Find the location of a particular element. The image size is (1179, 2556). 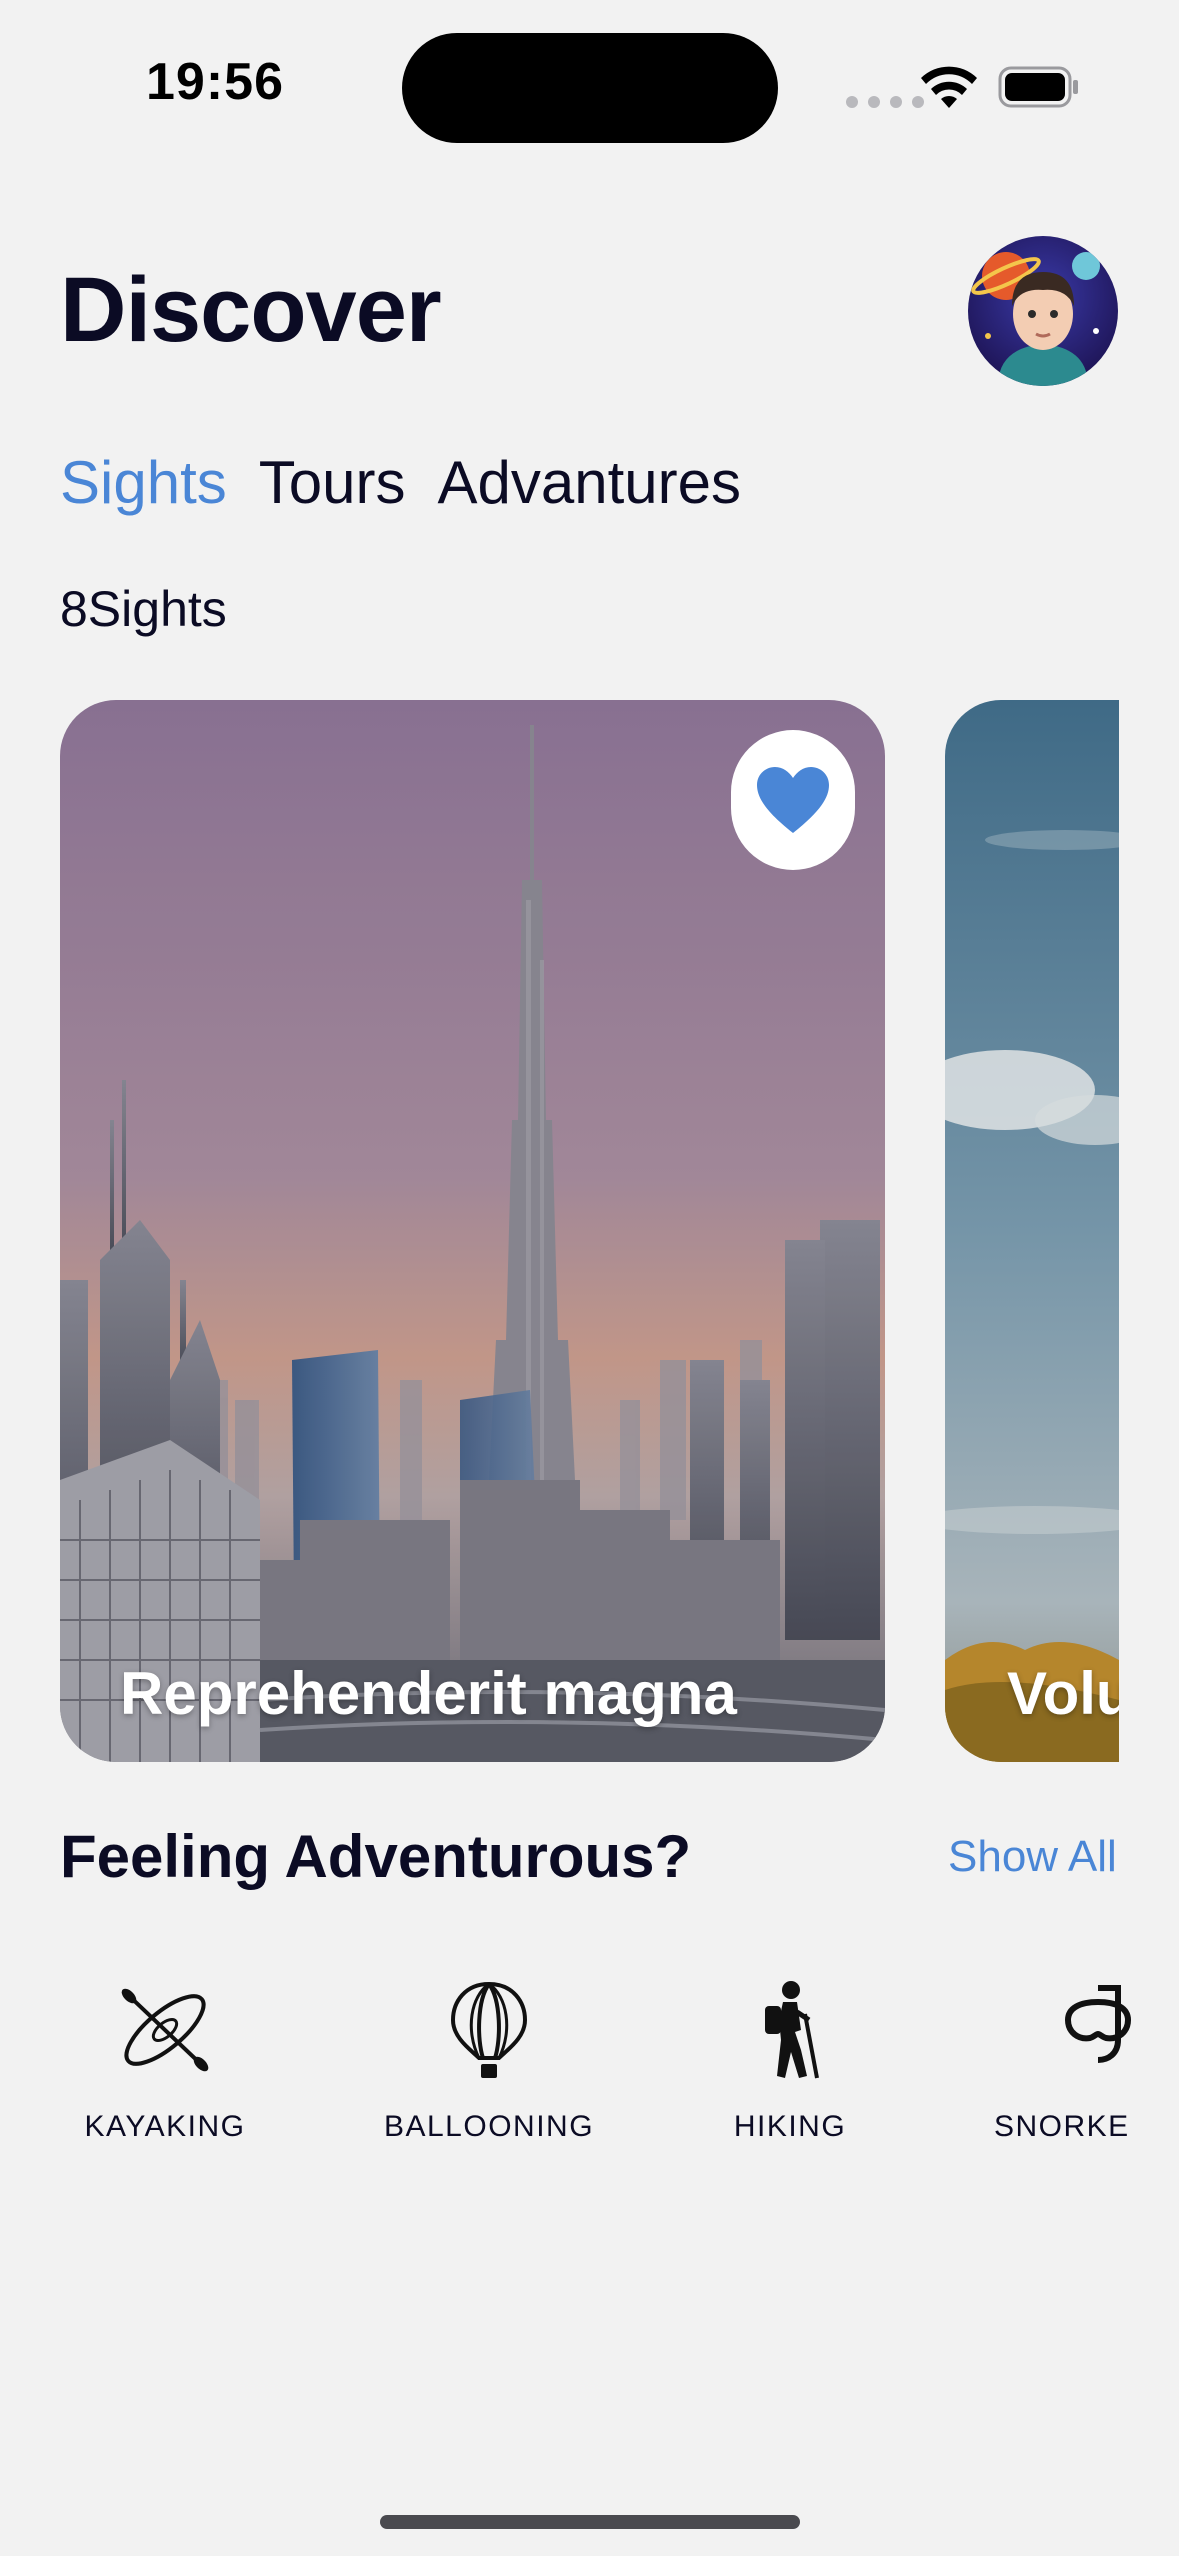

battery-icon is located at coordinates (1038, 87).